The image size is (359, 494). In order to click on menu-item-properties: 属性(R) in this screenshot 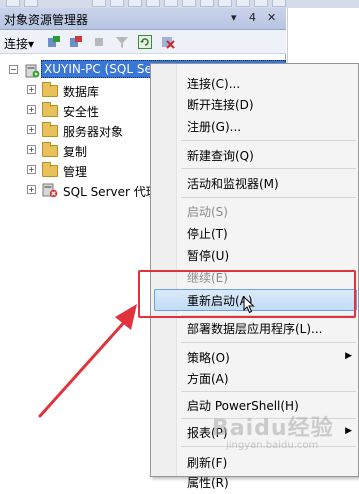, I will do `click(208, 484)`.